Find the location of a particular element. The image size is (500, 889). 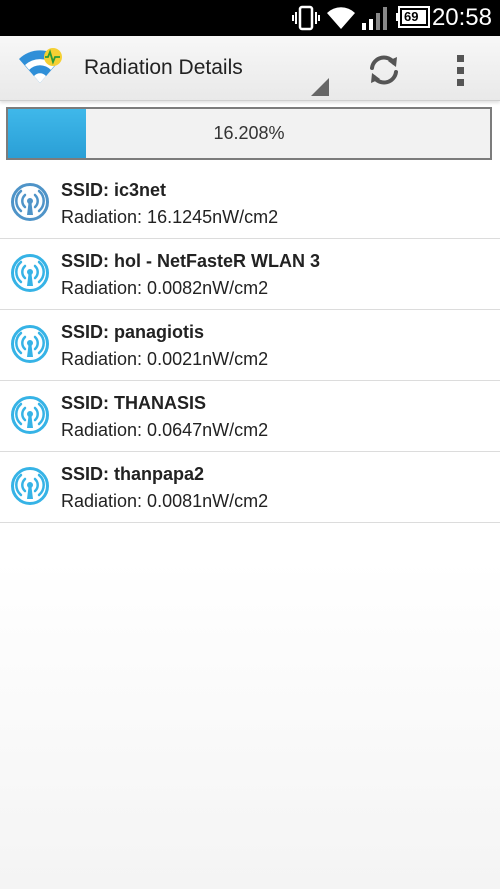

network-ssid: SSID: panagiotis is located at coordinates (133, 332).